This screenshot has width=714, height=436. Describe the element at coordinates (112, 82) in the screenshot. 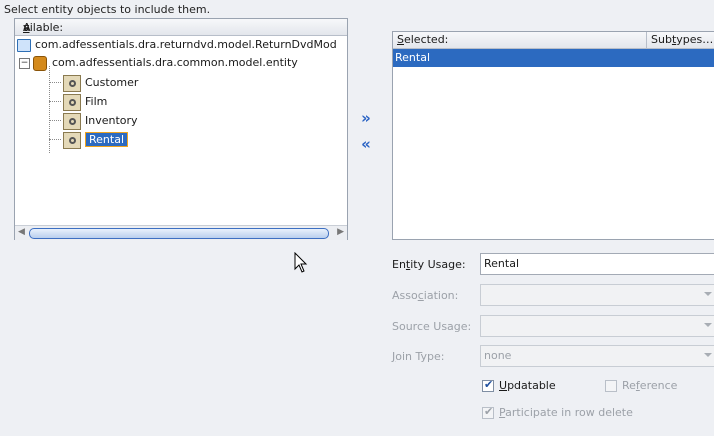

I see `tree-item-label: Customer` at that location.